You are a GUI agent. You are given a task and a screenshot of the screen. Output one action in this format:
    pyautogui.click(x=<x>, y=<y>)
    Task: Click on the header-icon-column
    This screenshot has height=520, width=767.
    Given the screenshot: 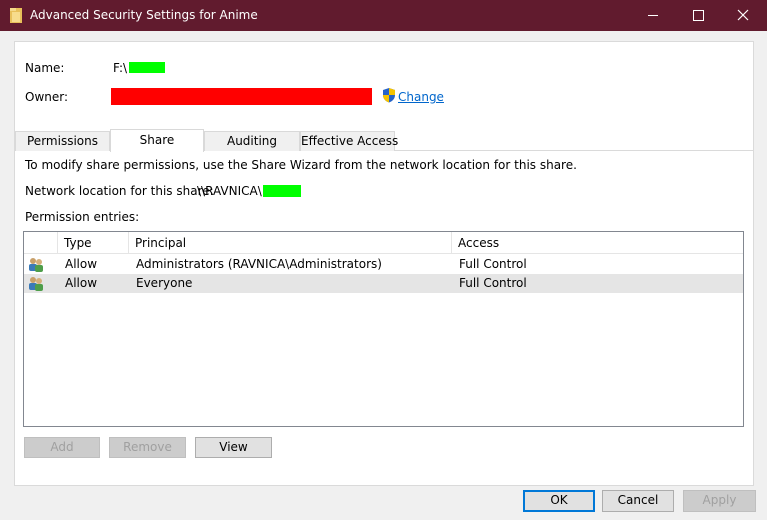 What is the action you would take?
    pyautogui.click(x=41, y=243)
    